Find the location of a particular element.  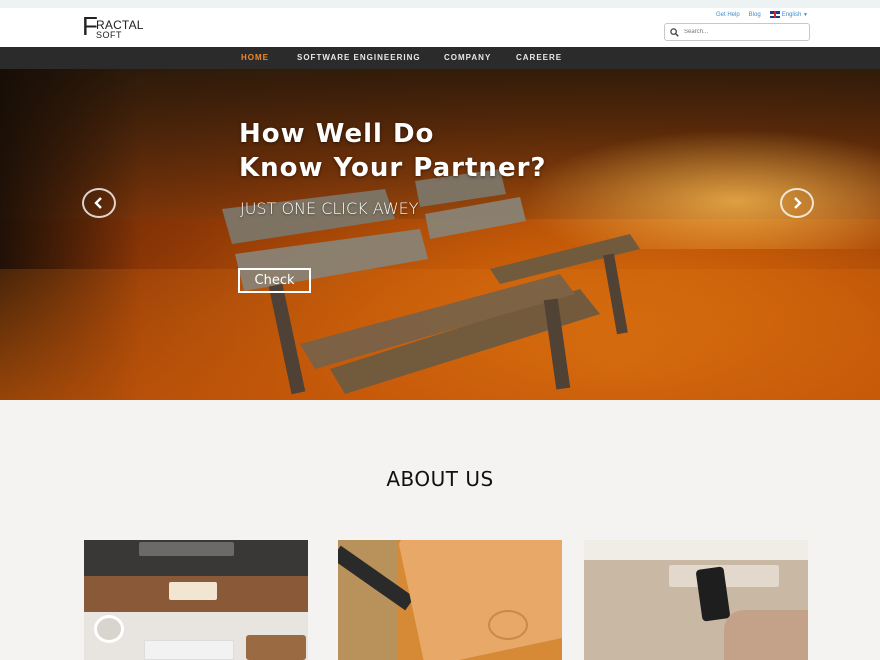

about-card-image-desk is located at coordinates (196, 600).